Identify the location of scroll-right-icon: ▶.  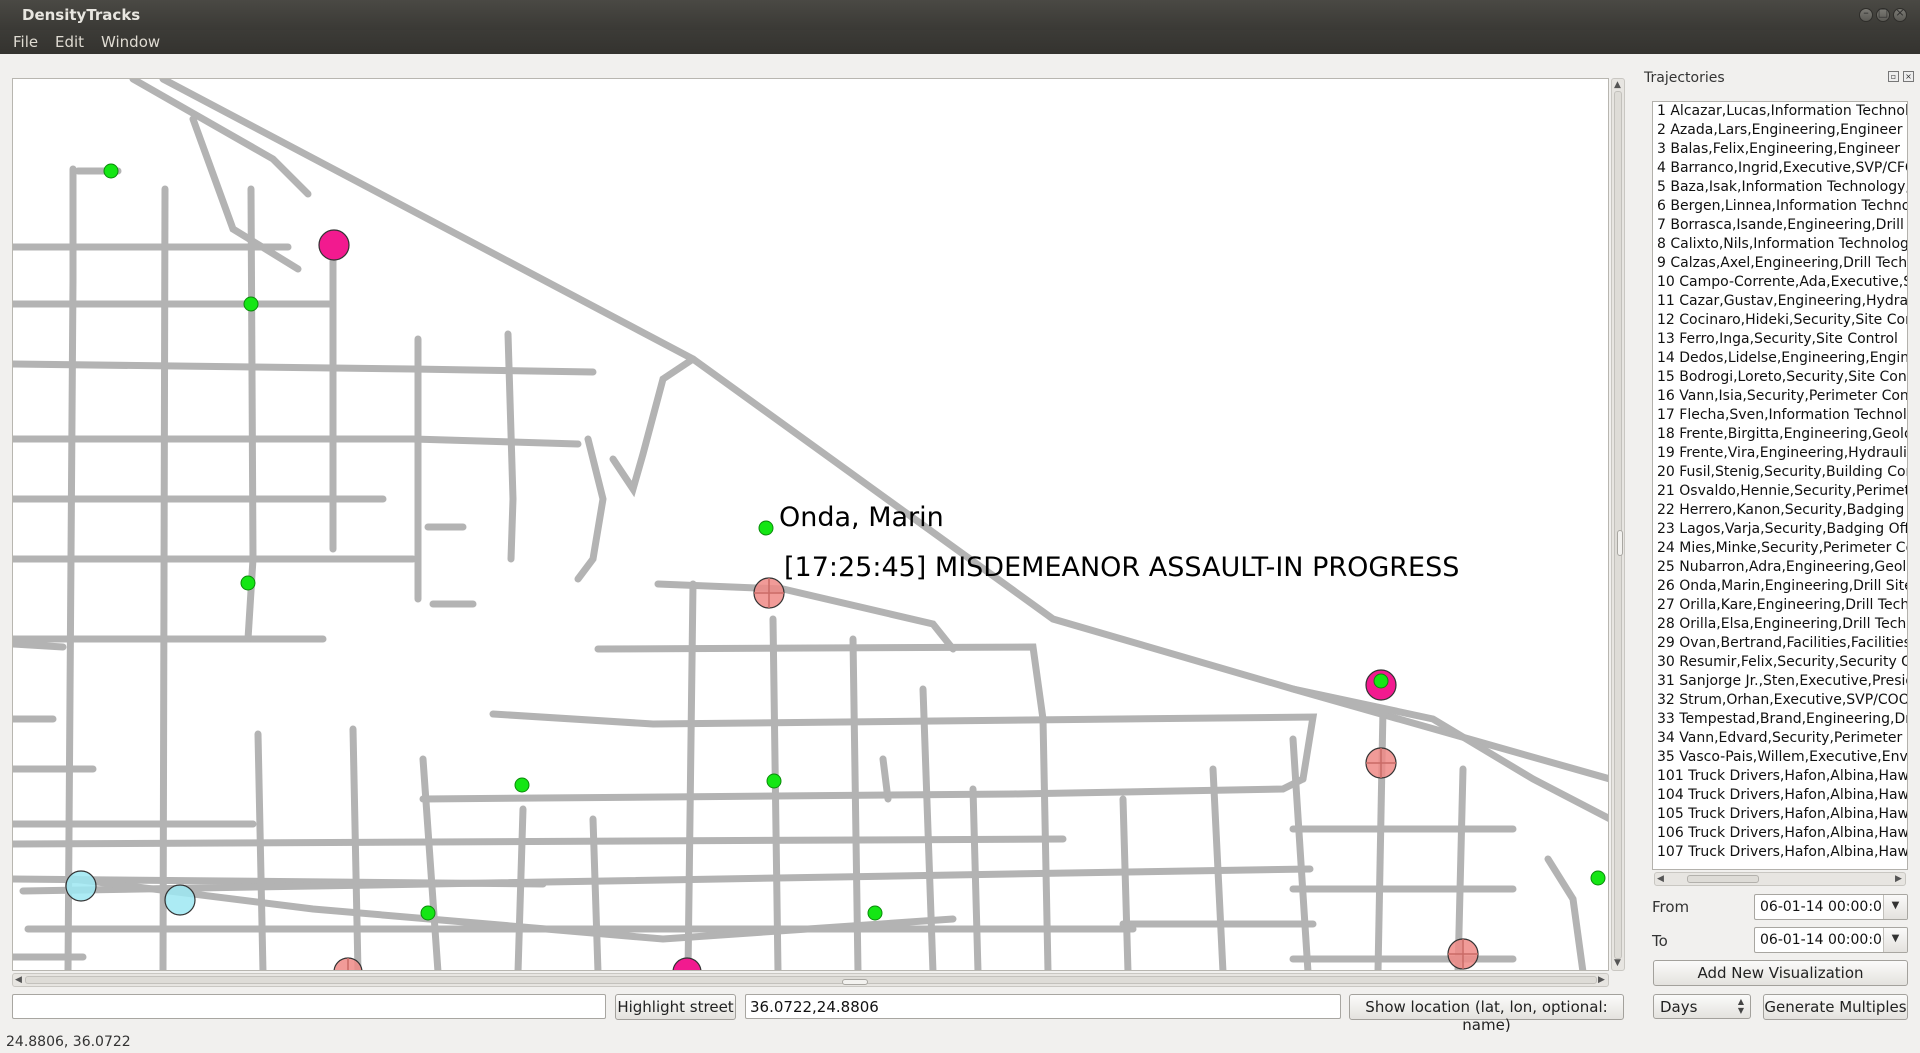
(1601, 980).